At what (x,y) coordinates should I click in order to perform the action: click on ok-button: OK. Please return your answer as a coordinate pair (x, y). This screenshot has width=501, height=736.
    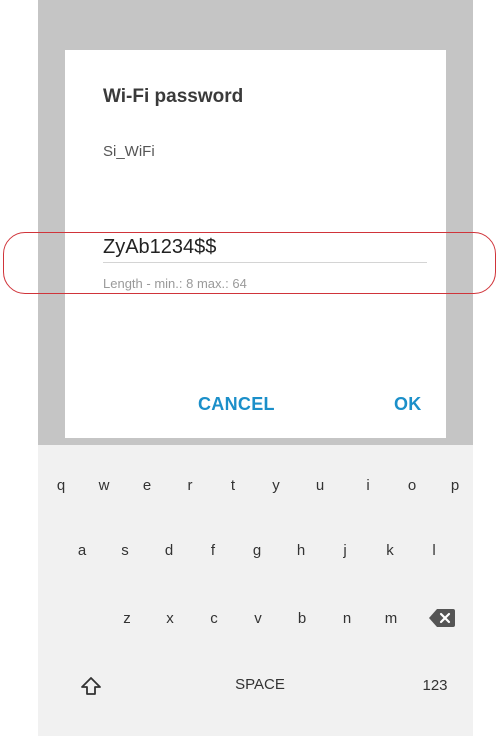
    Looking at the image, I should click on (408, 404).